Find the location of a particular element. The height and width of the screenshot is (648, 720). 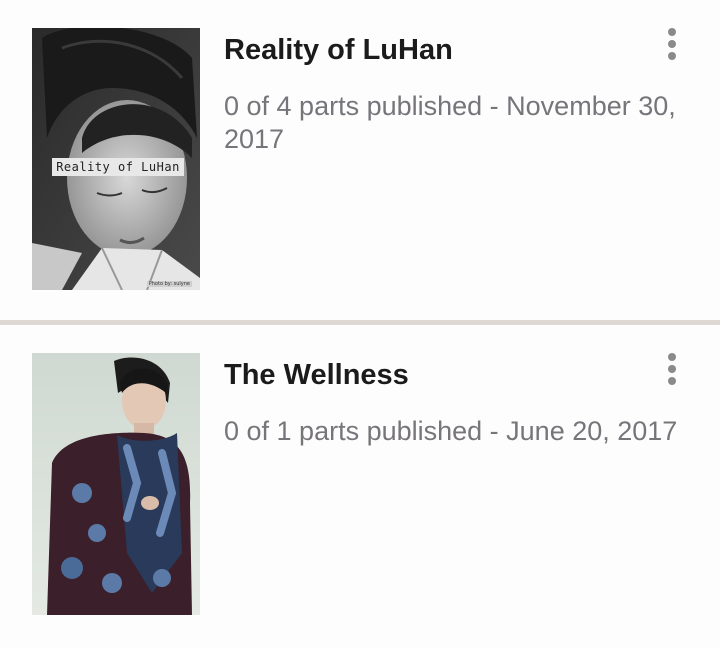

story-cover-image: Reality of LuHan Photo by: sulyne is located at coordinates (116, 159).